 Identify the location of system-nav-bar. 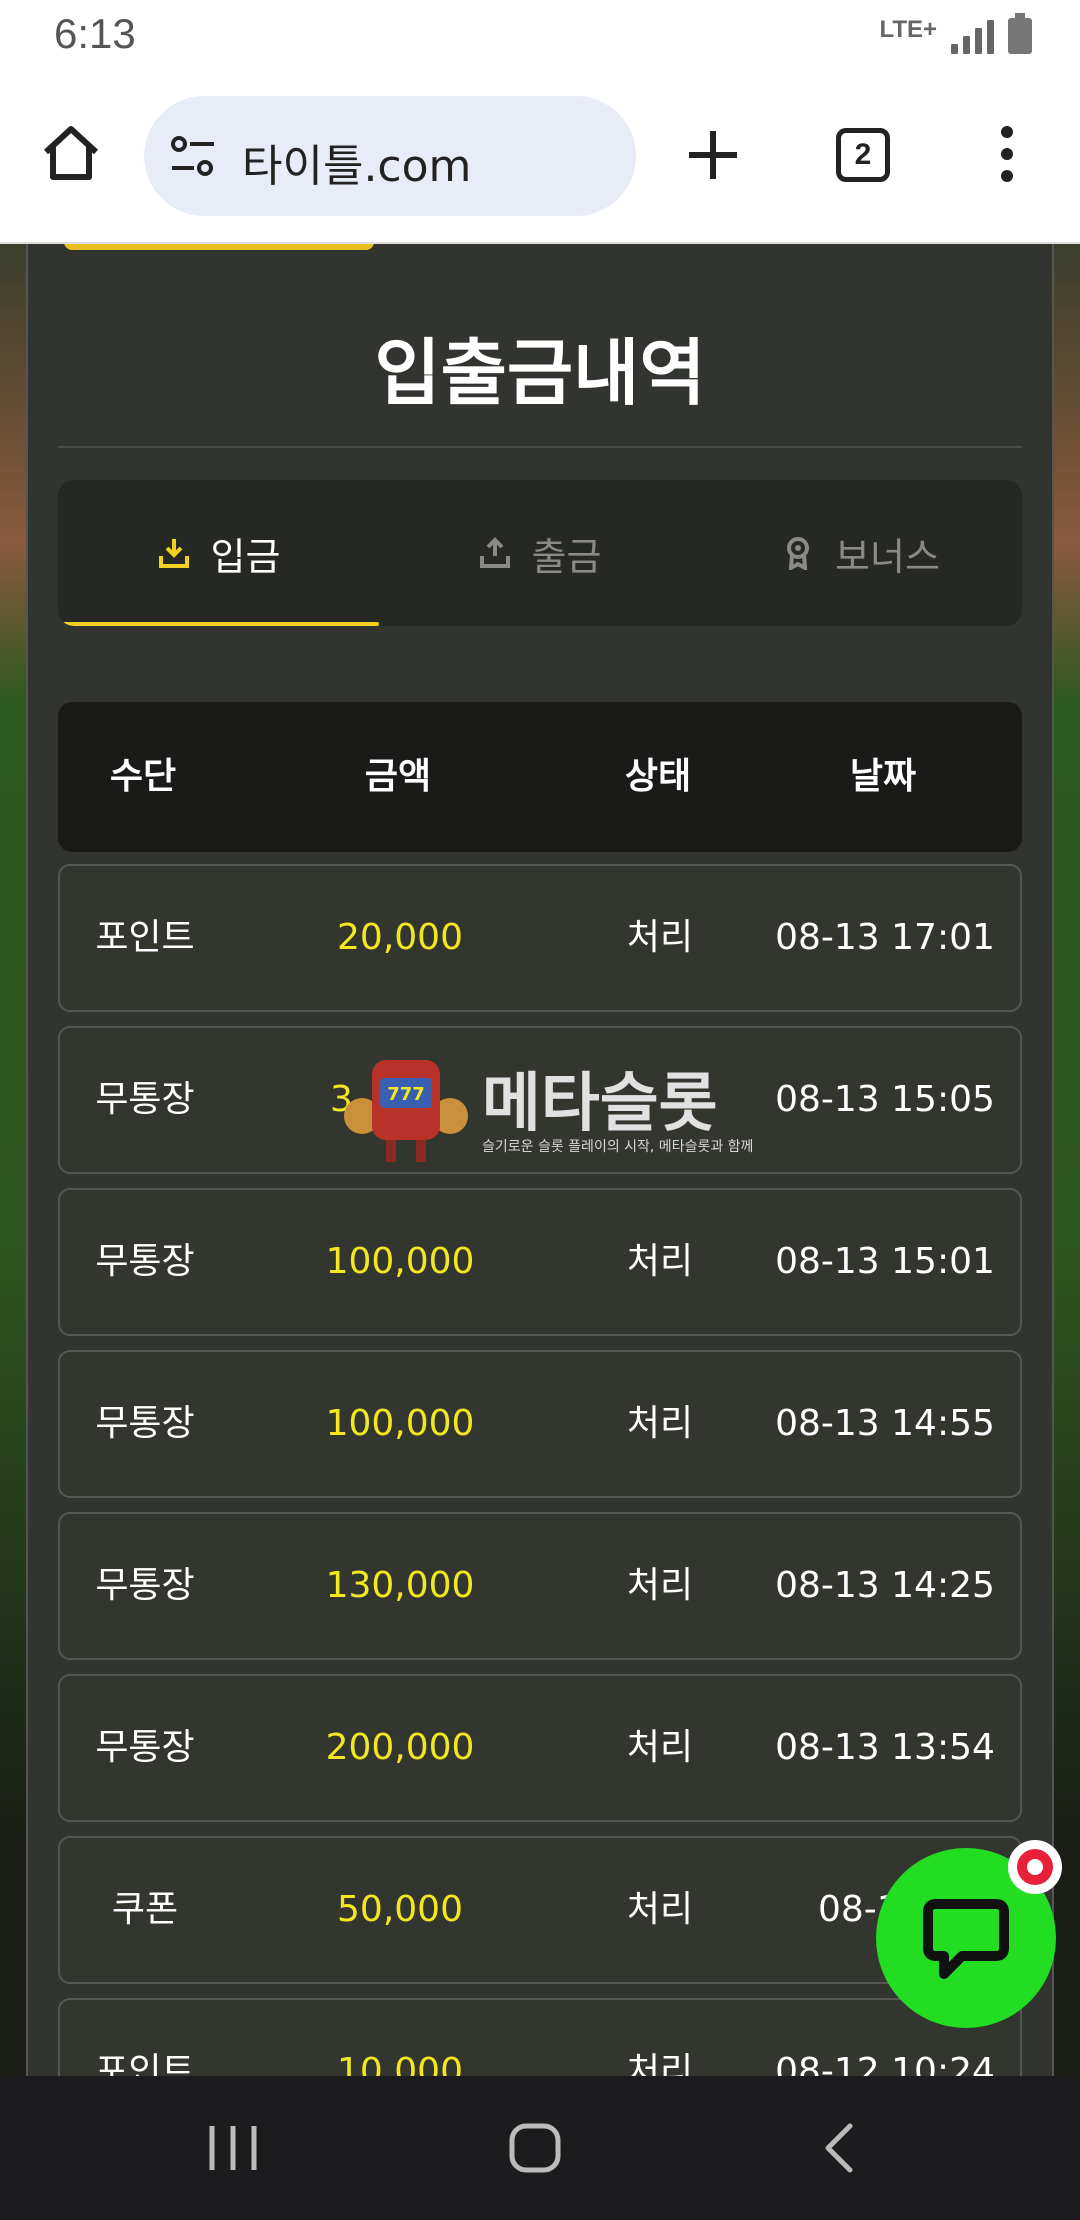
(540, 2148).